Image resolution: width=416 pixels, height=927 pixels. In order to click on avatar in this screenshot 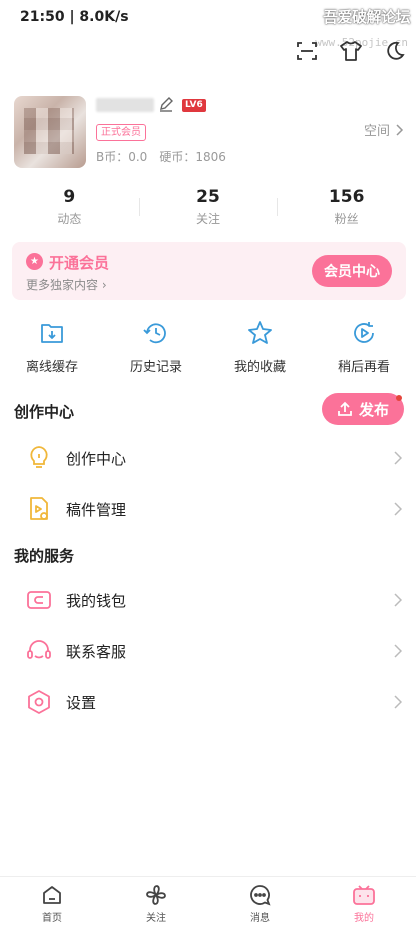, I will do `click(50, 132)`.